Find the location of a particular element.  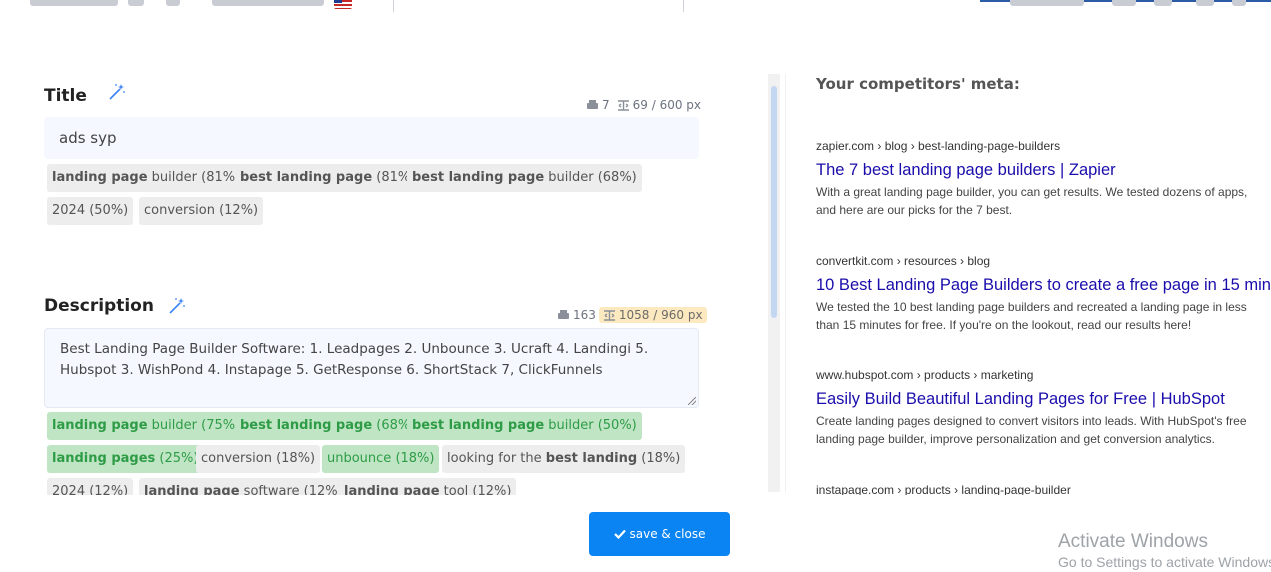

result-url: convertkit.com › resources › blog is located at coordinates (903, 261).